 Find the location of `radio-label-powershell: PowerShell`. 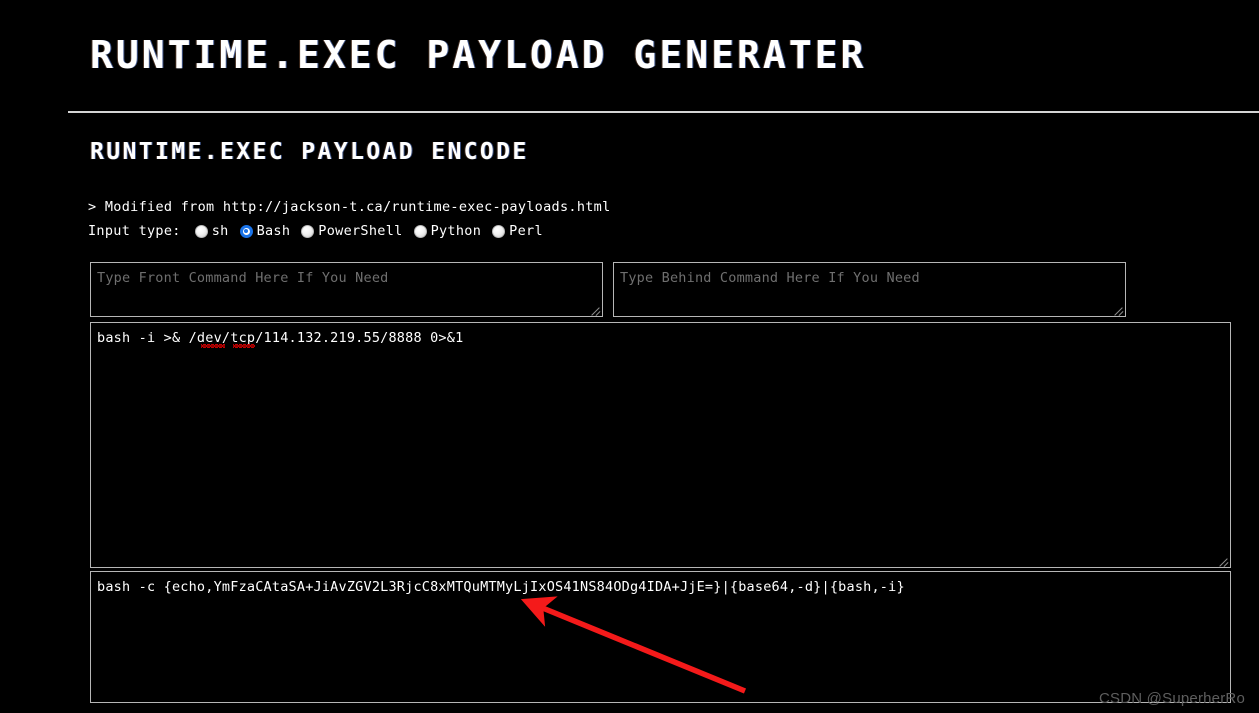

radio-label-powershell: PowerShell is located at coordinates (360, 231).